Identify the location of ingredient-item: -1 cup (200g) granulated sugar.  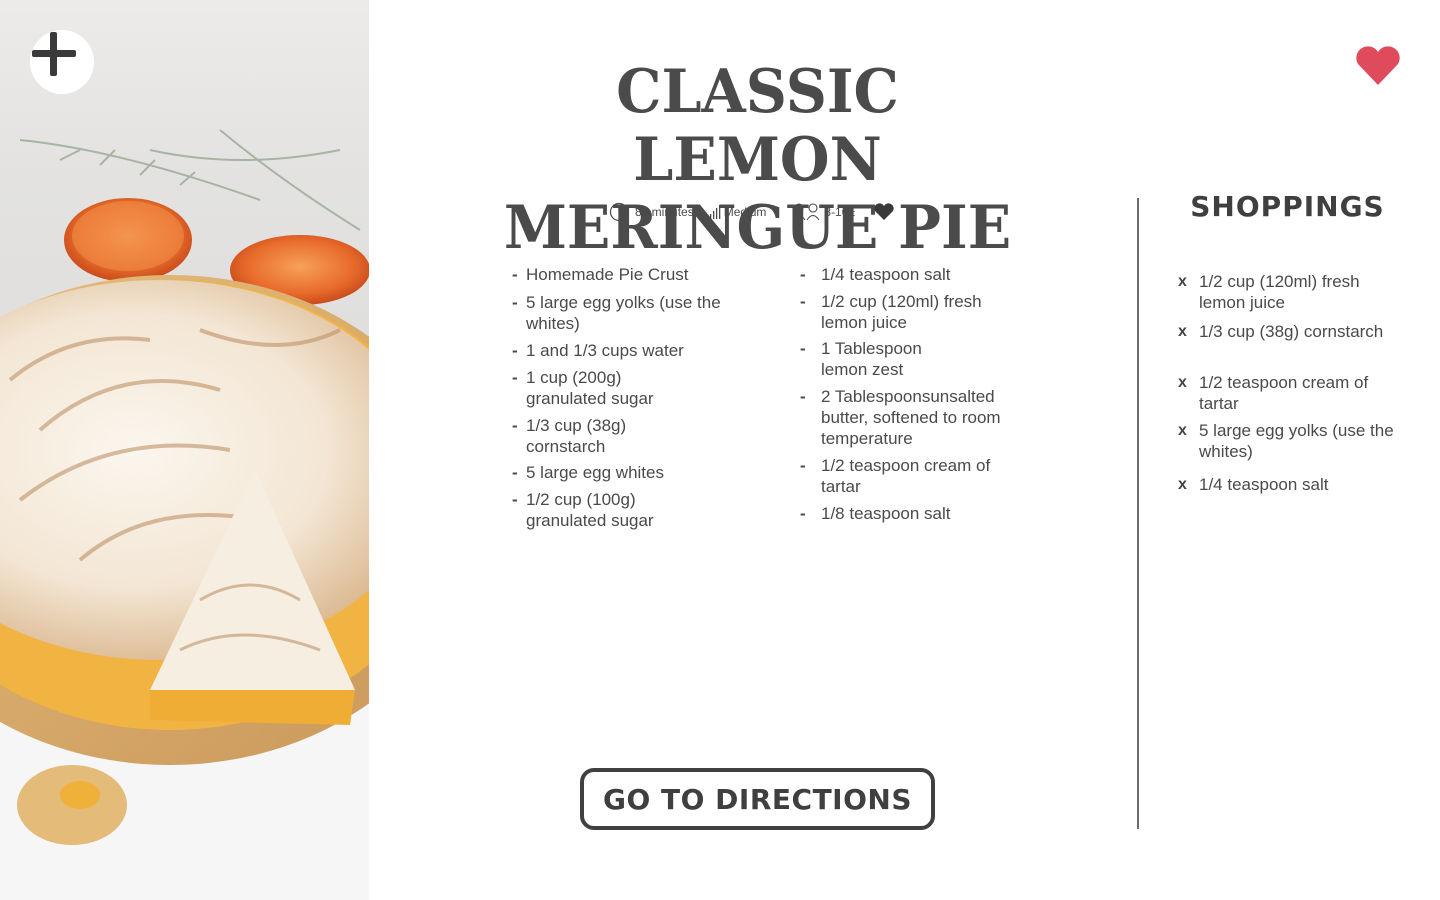
(594, 391).